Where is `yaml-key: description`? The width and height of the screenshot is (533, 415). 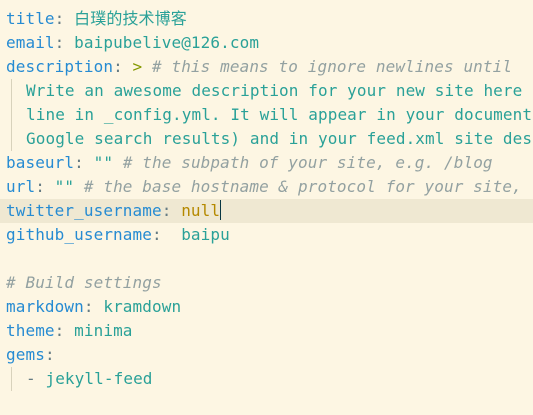 yaml-key: description is located at coordinates (60, 66).